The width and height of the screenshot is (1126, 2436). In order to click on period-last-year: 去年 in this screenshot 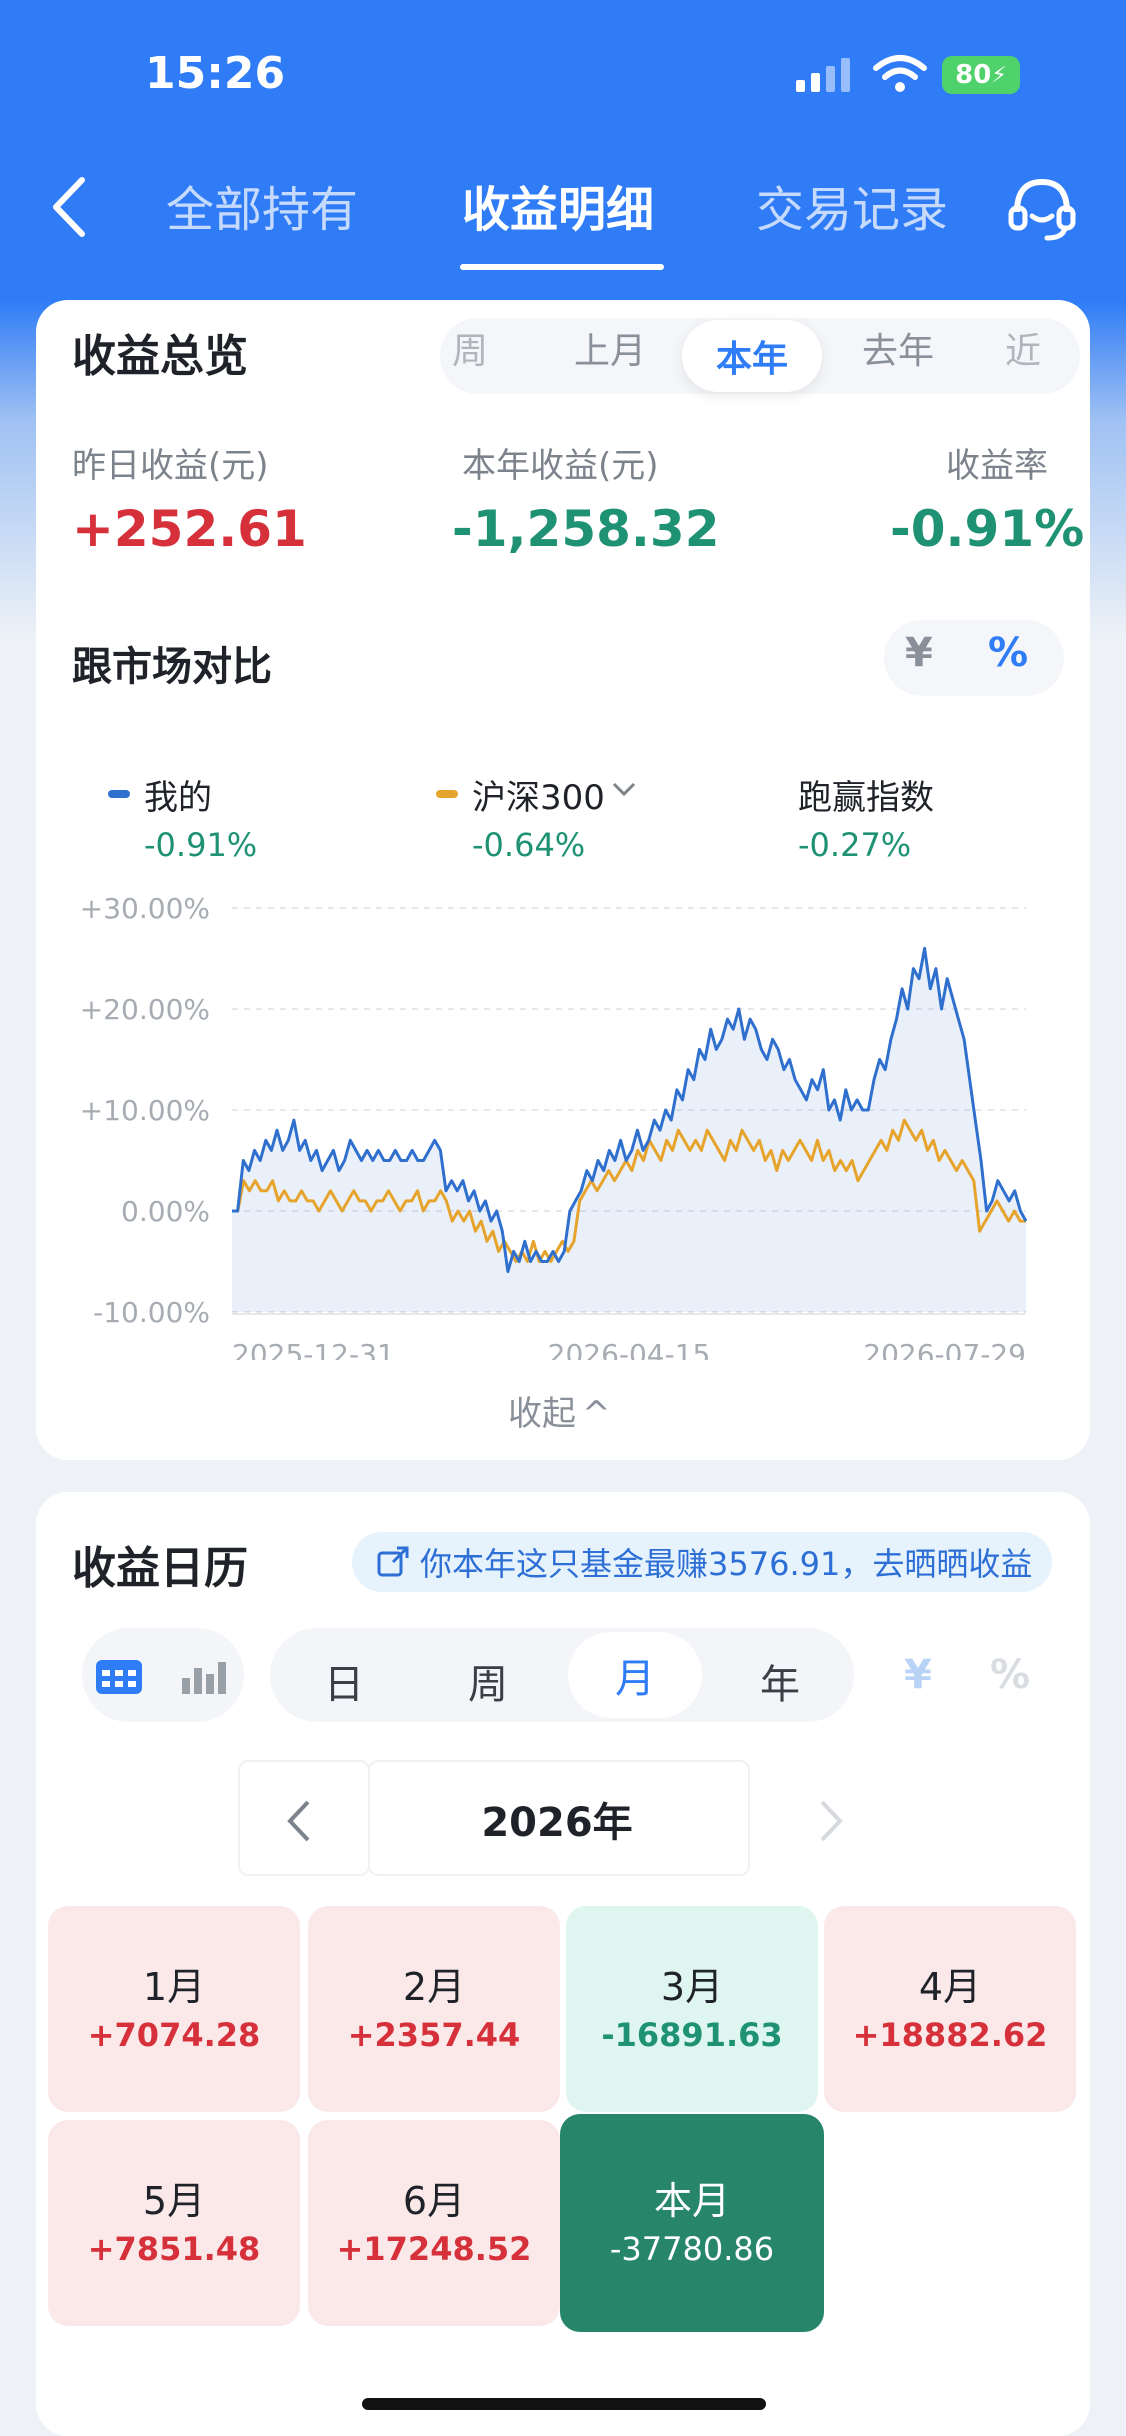, I will do `click(898, 348)`.